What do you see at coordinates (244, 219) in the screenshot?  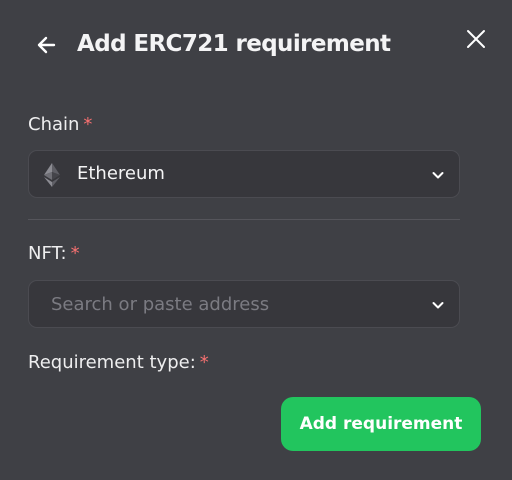 I see `divider` at bounding box center [244, 219].